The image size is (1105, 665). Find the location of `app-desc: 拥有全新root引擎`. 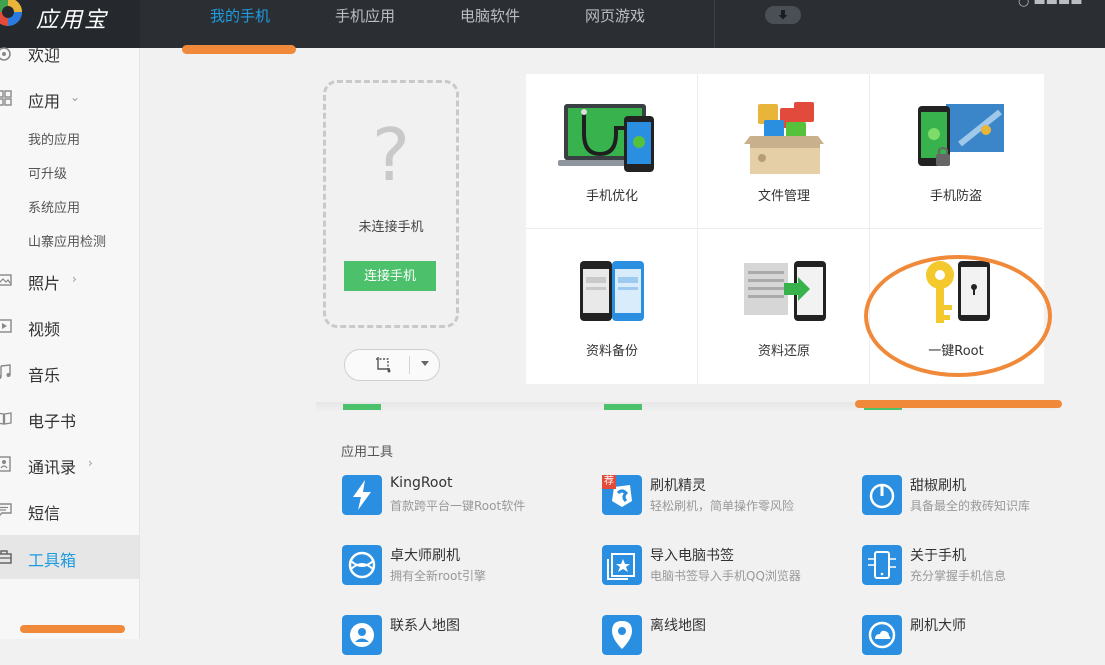

app-desc: 拥有全新root引擎 is located at coordinates (438, 576).